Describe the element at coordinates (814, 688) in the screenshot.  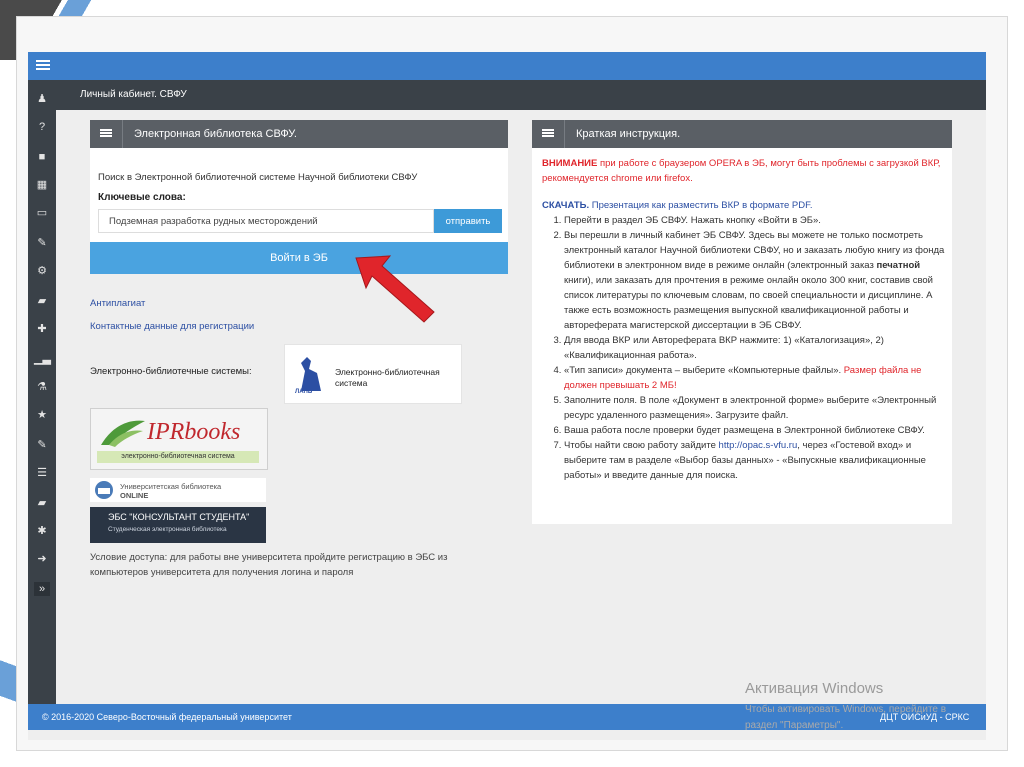
I see `windows-activation-title: Активация Windows` at that location.